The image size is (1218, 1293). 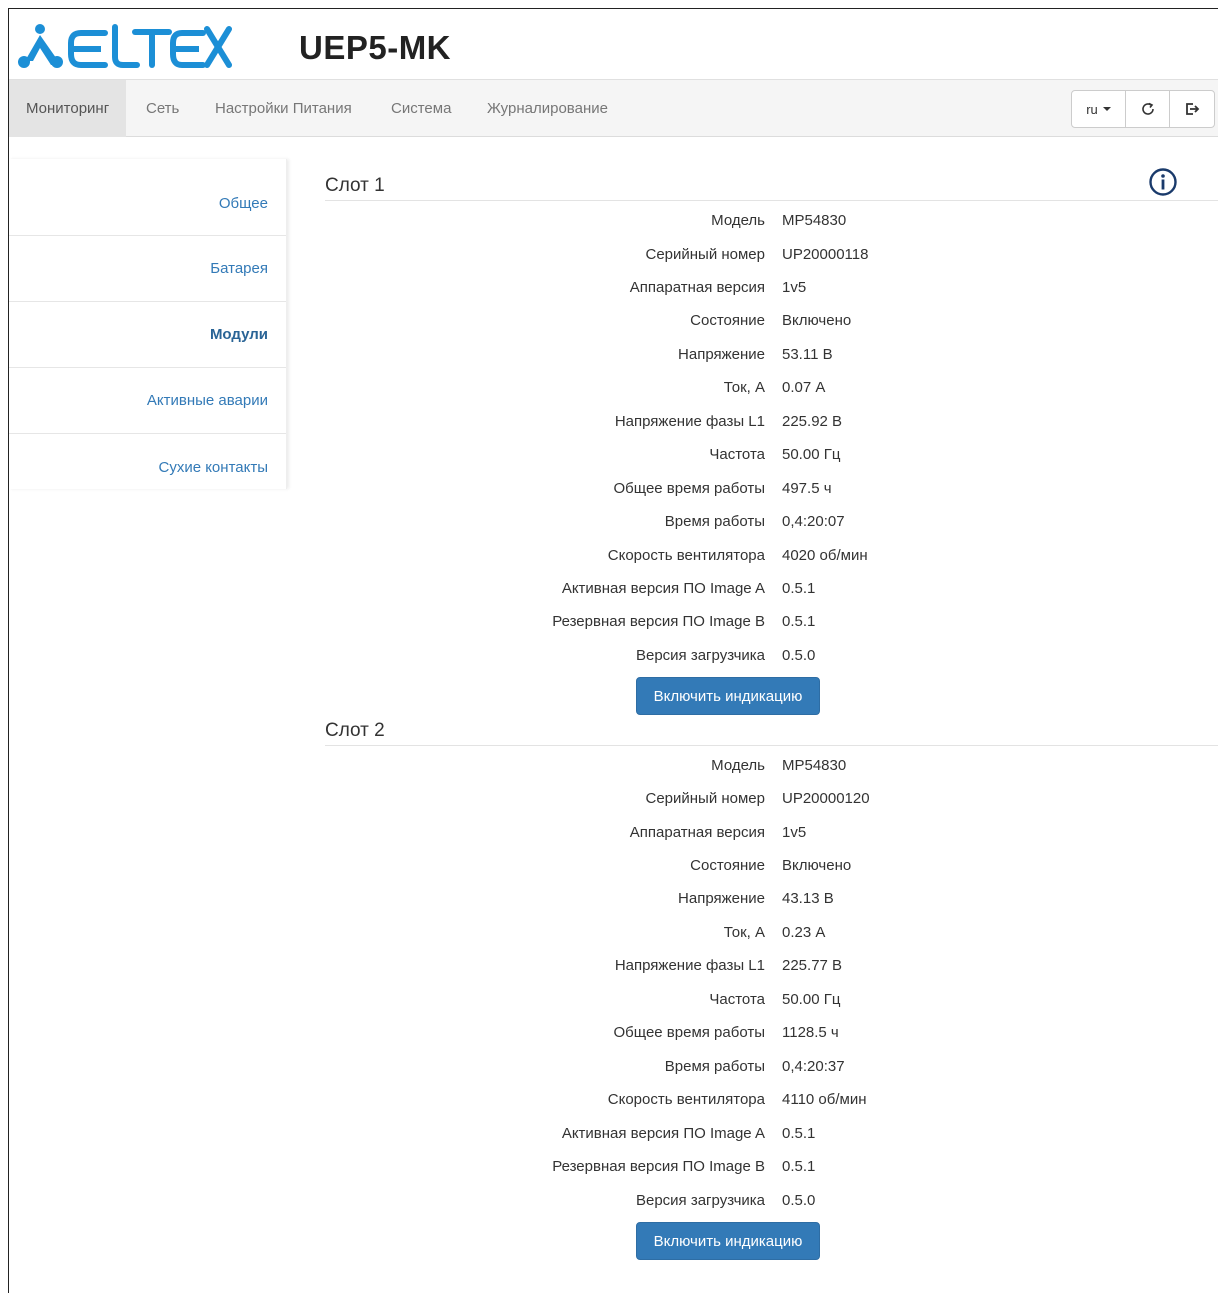 I want to click on nav-item-power-settings: Настройки Питания, so click(x=283, y=108).